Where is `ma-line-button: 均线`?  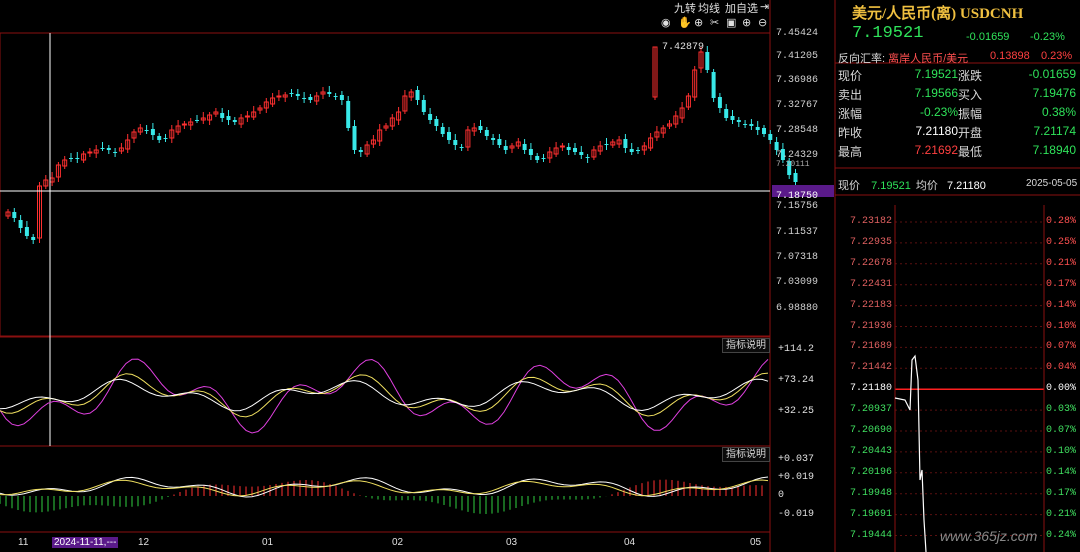
ma-line-button: 均线 is located at coordinates (709, 7).